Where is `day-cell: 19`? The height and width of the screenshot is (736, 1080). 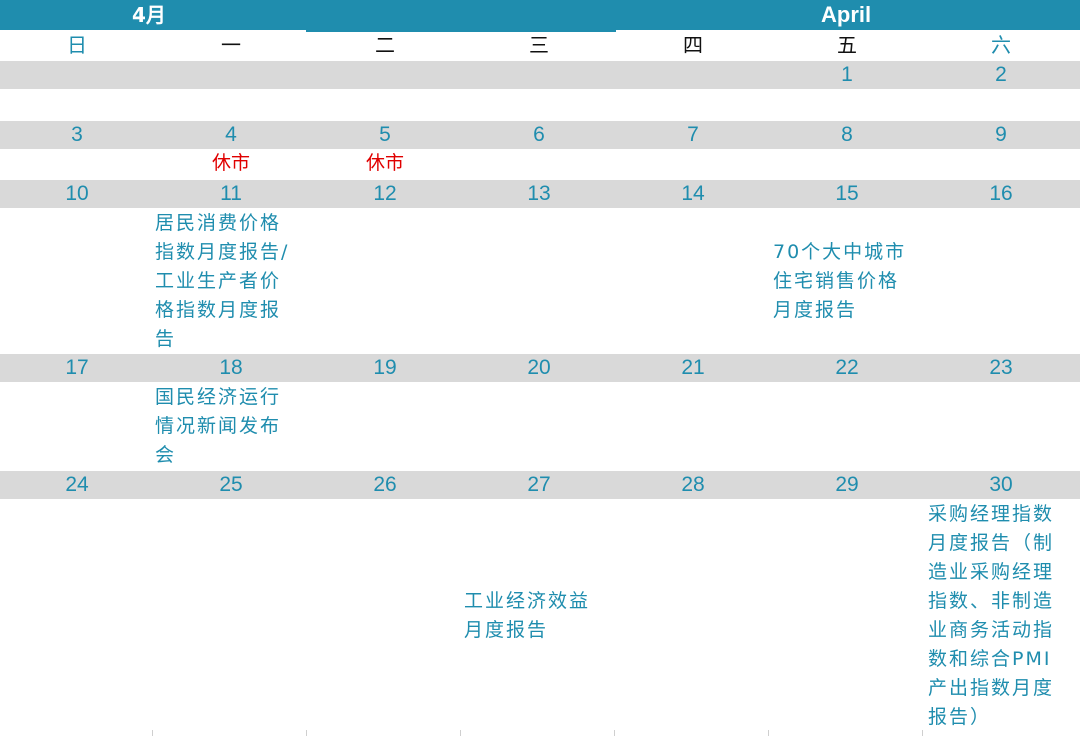
day-cell: 19 is located at coordinates (385, 368).